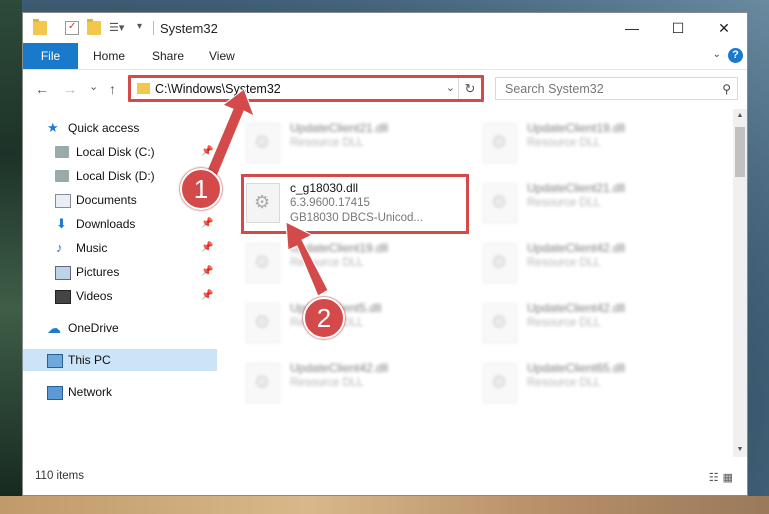 This screenshot has width=769, height=514. What do you see at coordinates (384, 505) in the screenshot?
I see `desktop-background-bottom` at bounding box center [384, 505].